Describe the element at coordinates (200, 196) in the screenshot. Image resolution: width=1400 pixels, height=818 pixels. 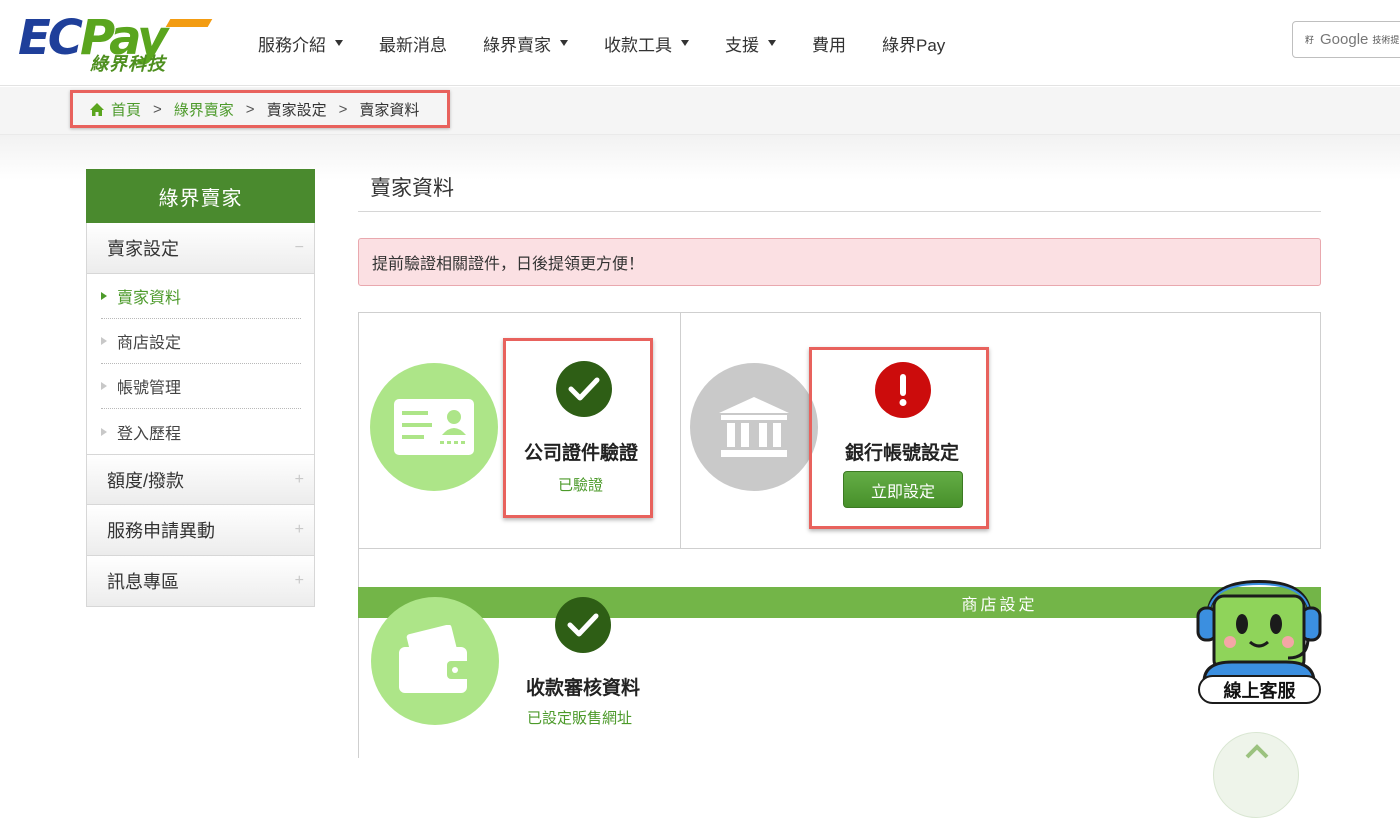
I see `sidebar-title: 綠界賣家` at that location.